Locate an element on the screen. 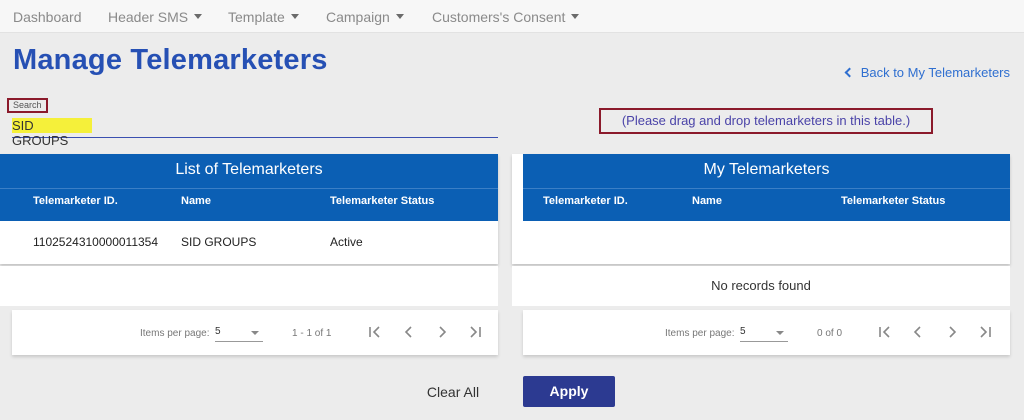 This screenshot has height=420, width=1024. page-range-label: 1 - 1 of 1 is located at coordinates (312, 333).